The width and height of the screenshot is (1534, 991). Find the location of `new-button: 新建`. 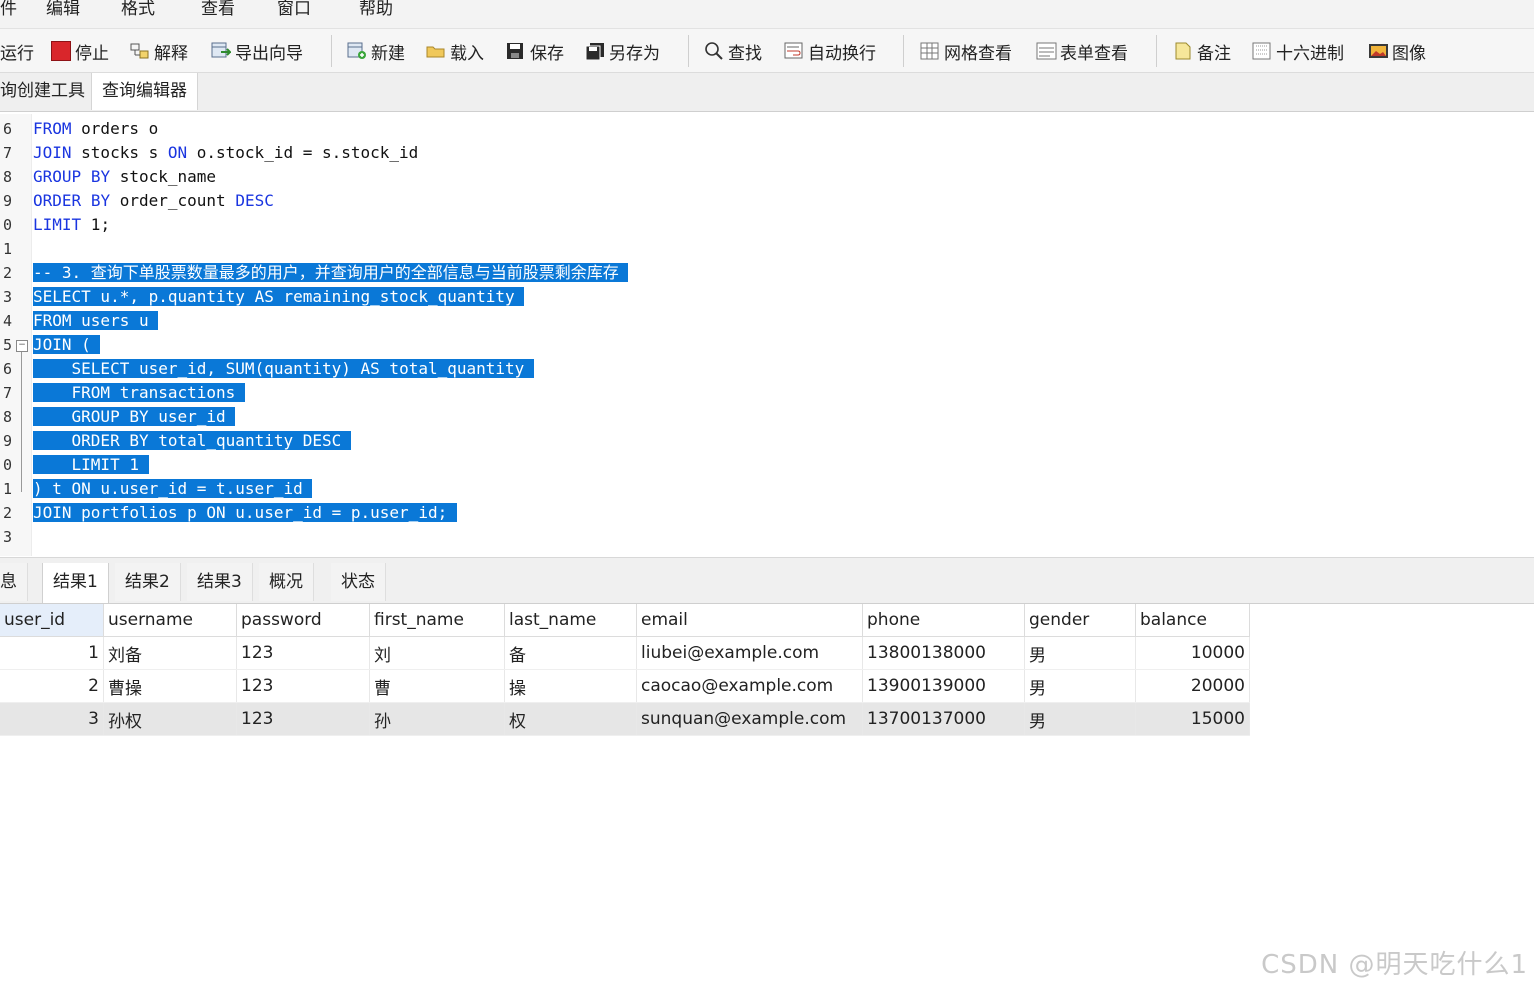

new-button: 新建 is located at coordinates (376, 51).